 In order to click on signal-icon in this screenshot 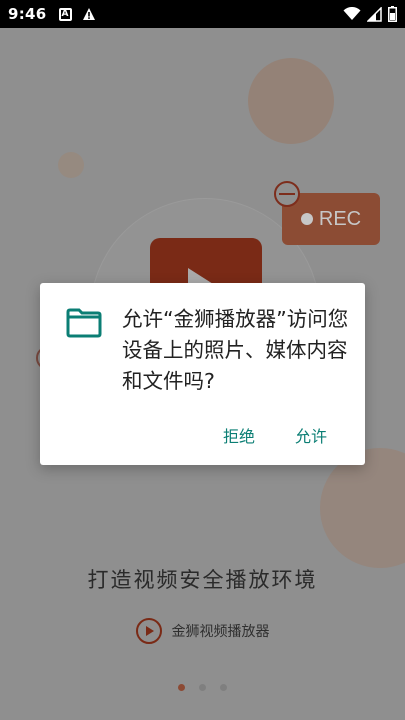, I will do `click(374, 14)`.